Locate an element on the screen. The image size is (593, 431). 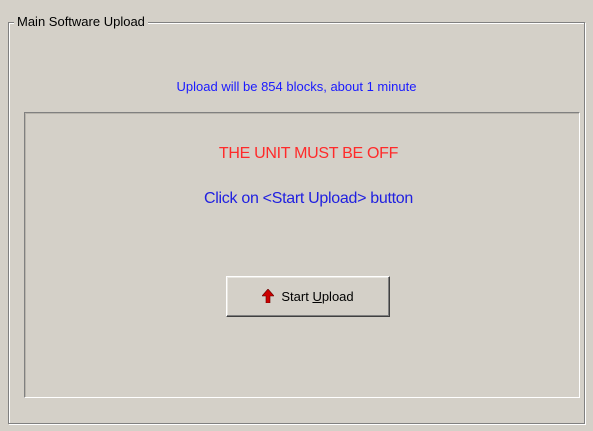
instruction-text: Click on <Start Upload> button is located at coordinates (308, 198).